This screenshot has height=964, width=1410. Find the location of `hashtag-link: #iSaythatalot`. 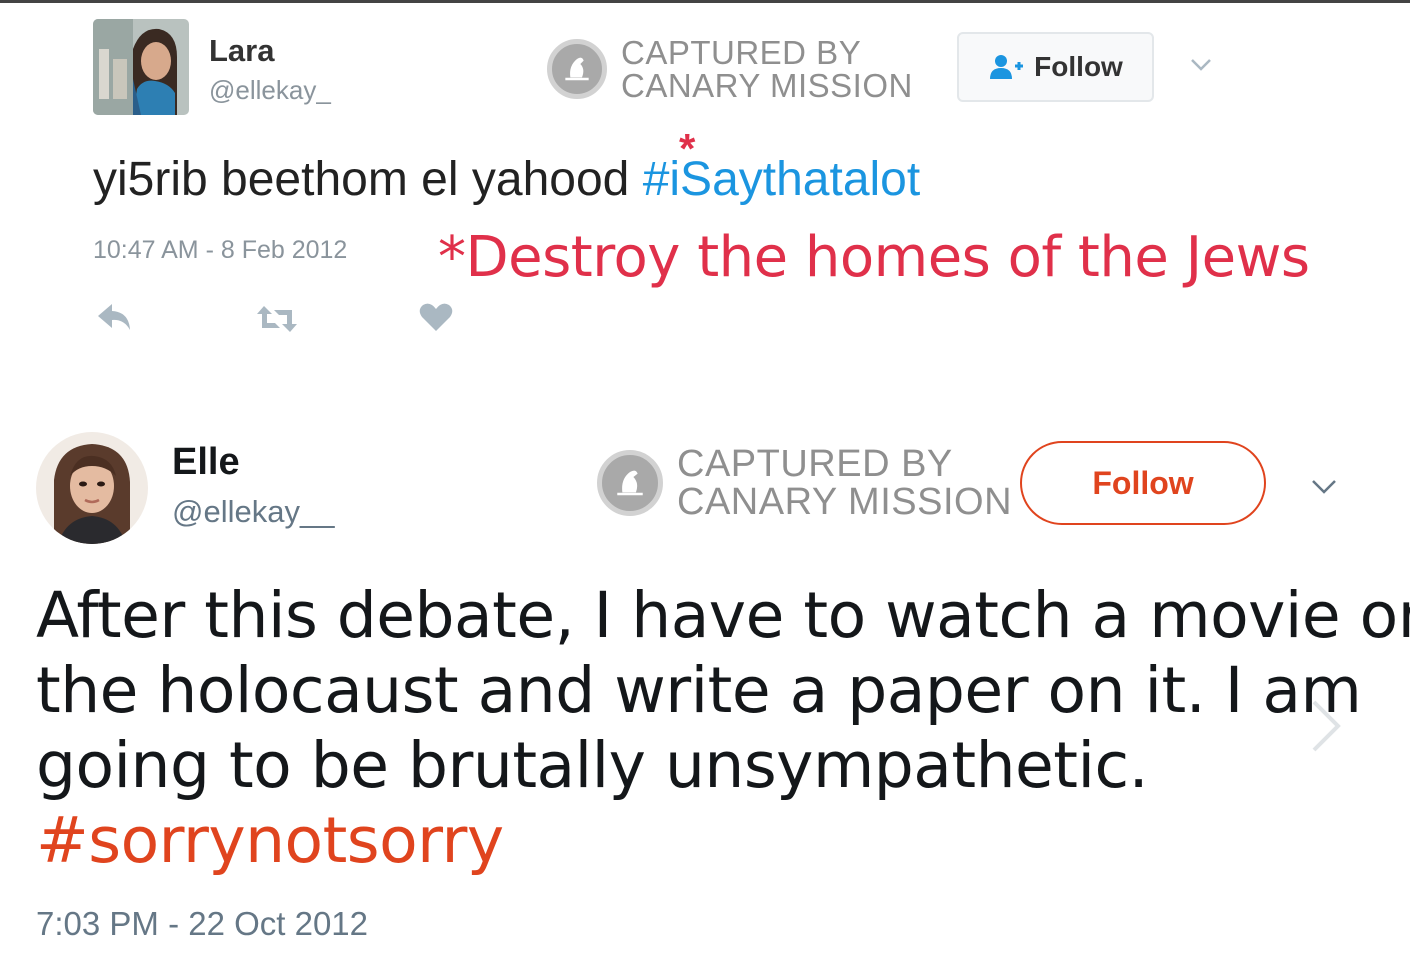

hashtag-link: #iSaythatalot is located at coordinates (782, 179).